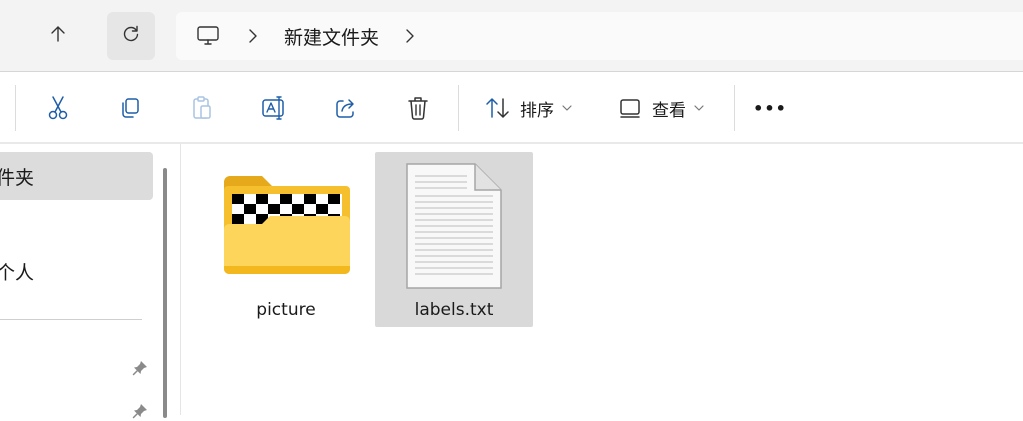 This screenshot has width=1023, height=421. What do you see at coordinates (71, 319) in the screenshot?
I see `nav-divider` at bounding box center [71, 319].